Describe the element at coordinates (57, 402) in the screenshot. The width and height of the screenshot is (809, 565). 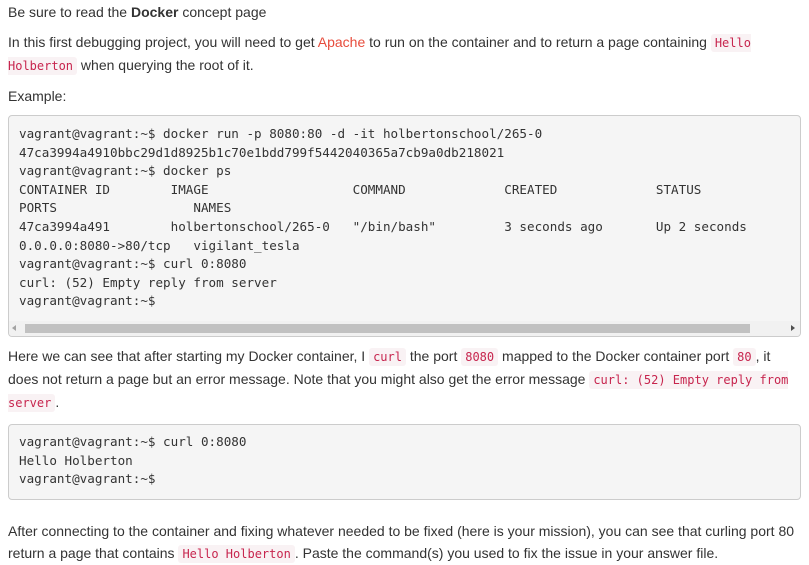
I see `explanation-text-5: .` at that location.